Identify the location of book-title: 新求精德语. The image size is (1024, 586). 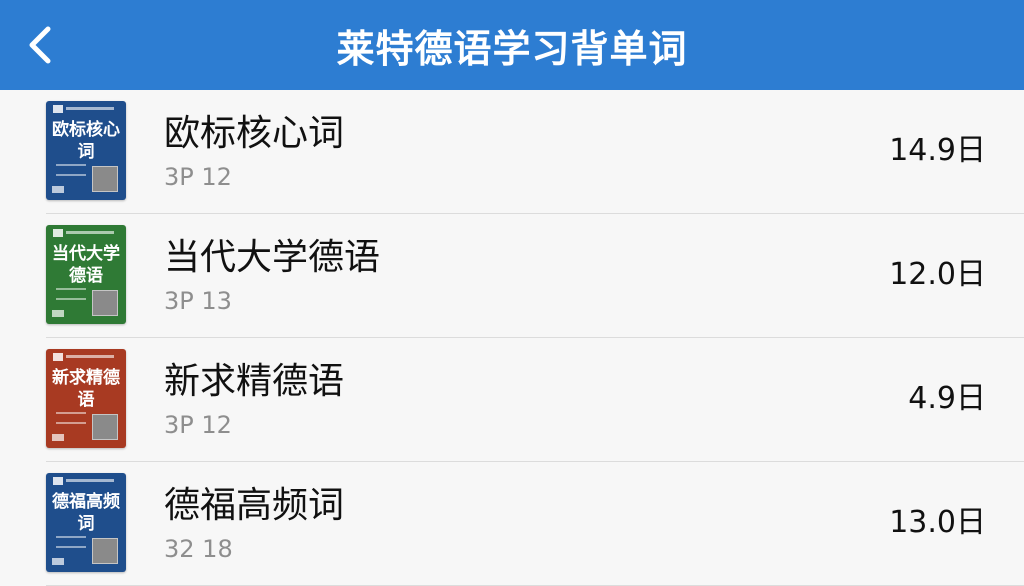
(254, 381).